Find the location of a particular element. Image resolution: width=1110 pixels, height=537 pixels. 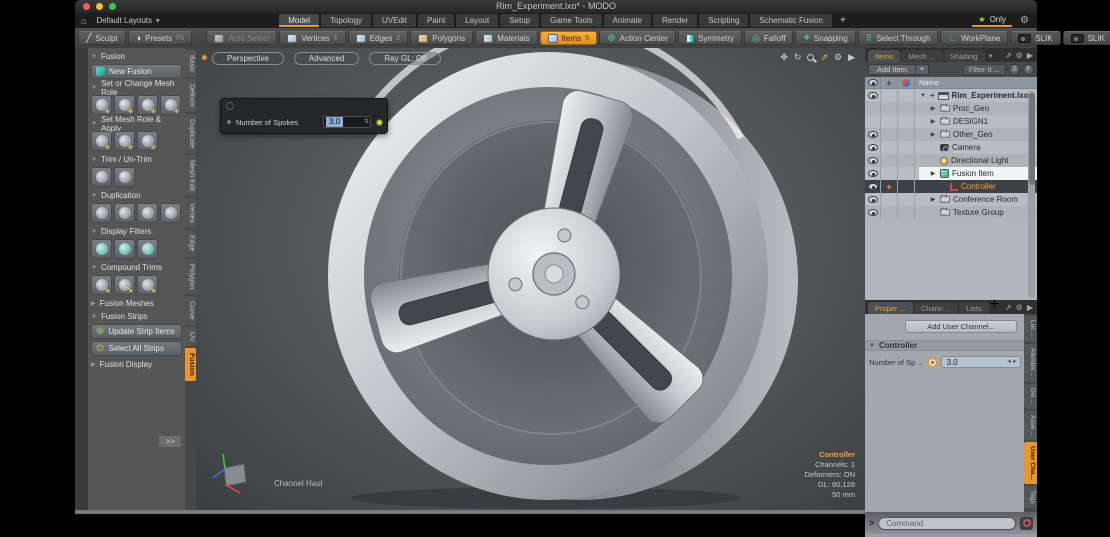

set-or-change-mesh-role-tool-1-button is located at coordinates (101, 105).